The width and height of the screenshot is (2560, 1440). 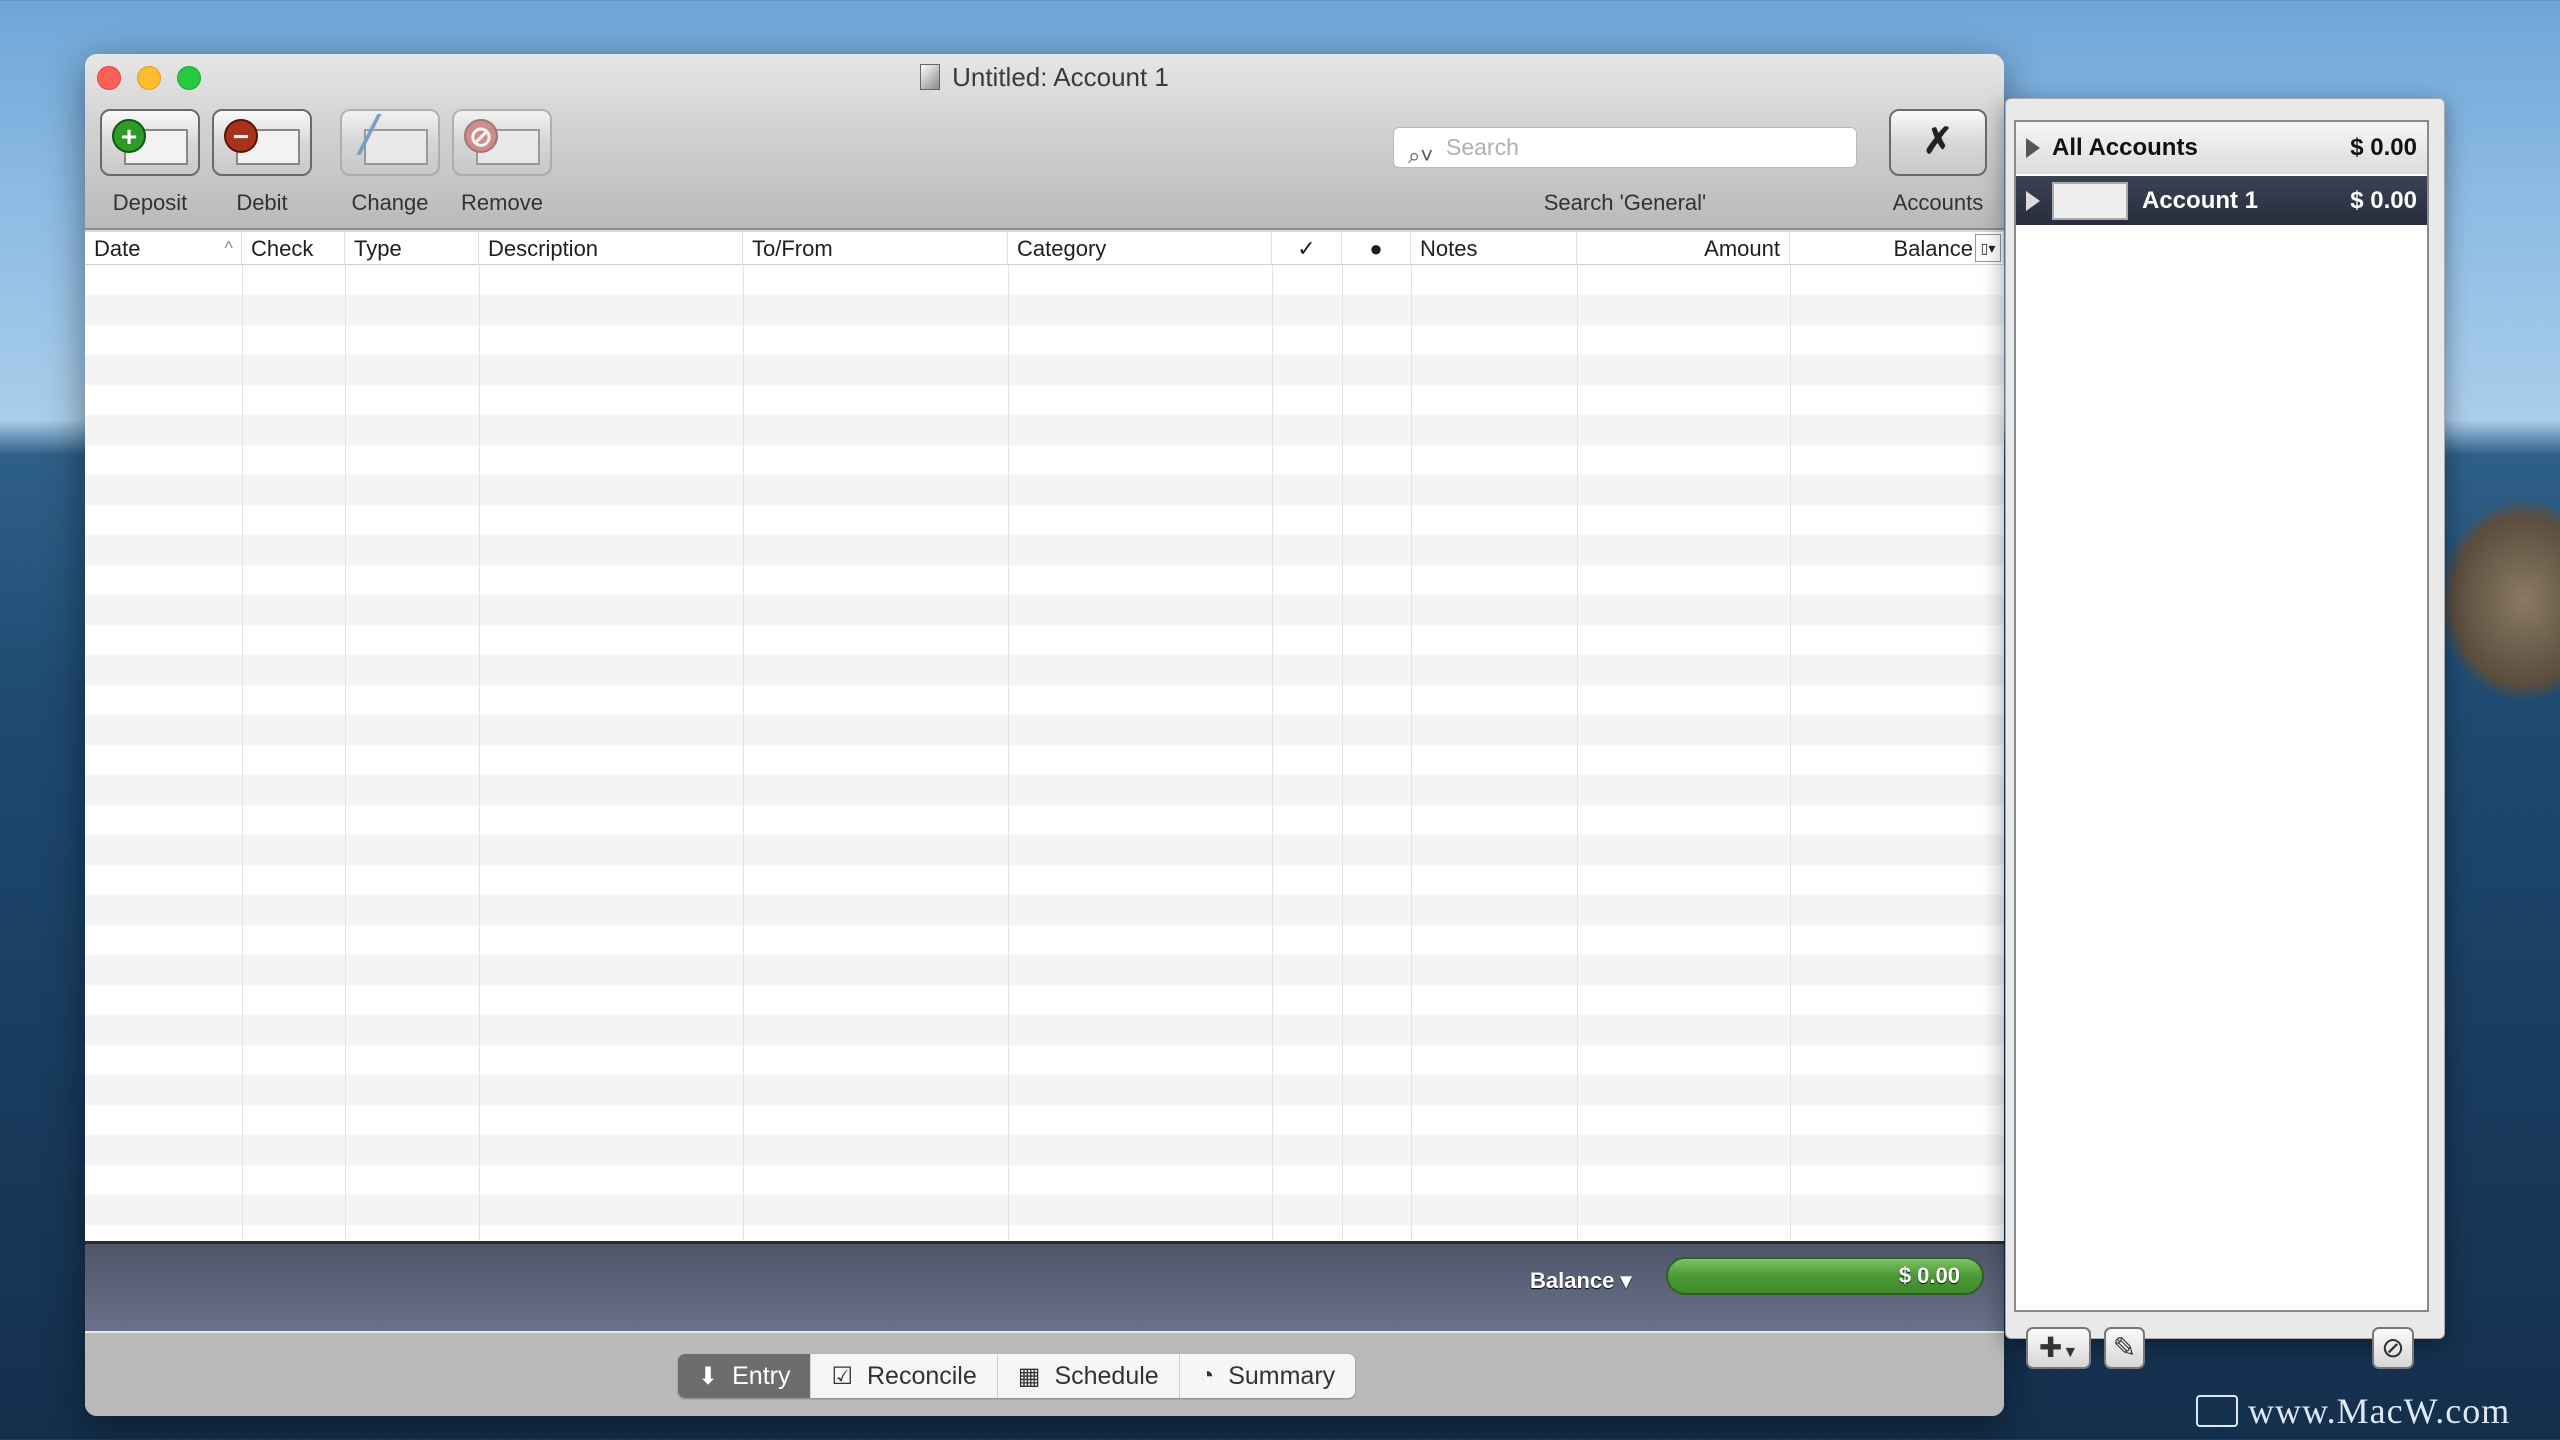 I want to click on plus-icon: ✚, so click(x=2050, y=1347).